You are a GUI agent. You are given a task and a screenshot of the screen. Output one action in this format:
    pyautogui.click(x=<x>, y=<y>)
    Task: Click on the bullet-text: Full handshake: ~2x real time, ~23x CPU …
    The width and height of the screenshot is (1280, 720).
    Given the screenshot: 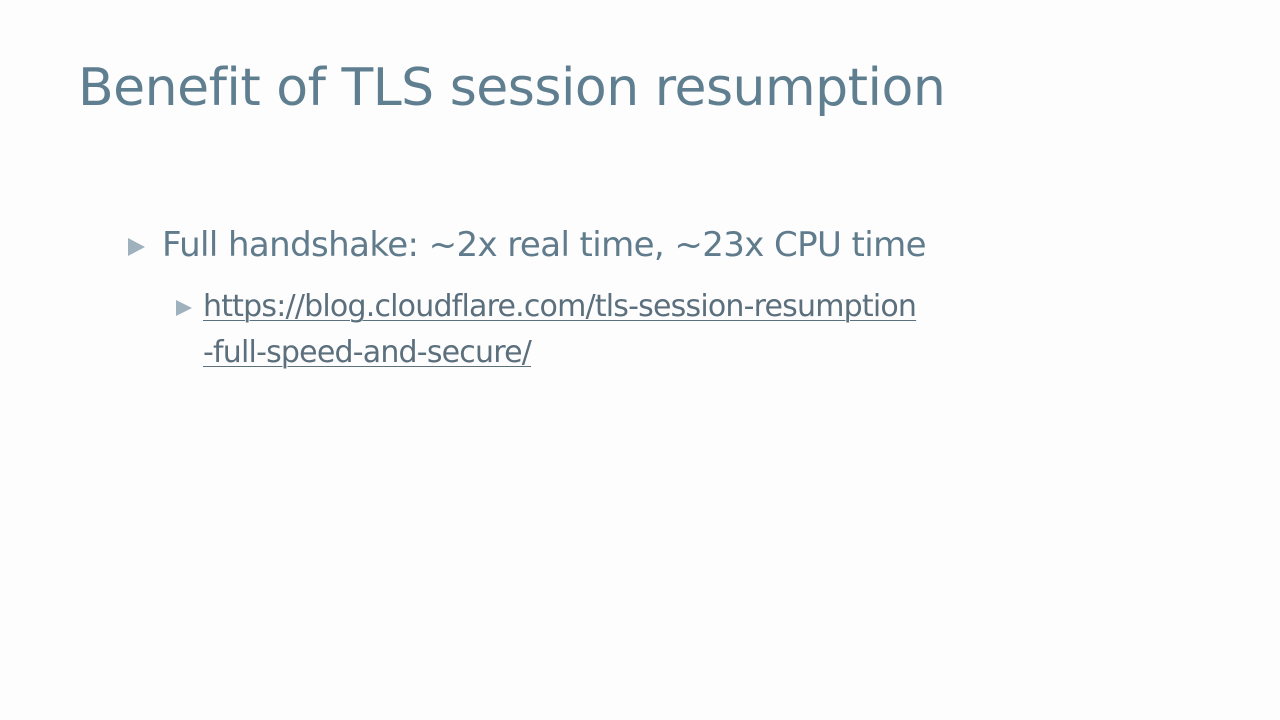 What is the action you would take?
    pyautogui.click(x=544, y=245)
    